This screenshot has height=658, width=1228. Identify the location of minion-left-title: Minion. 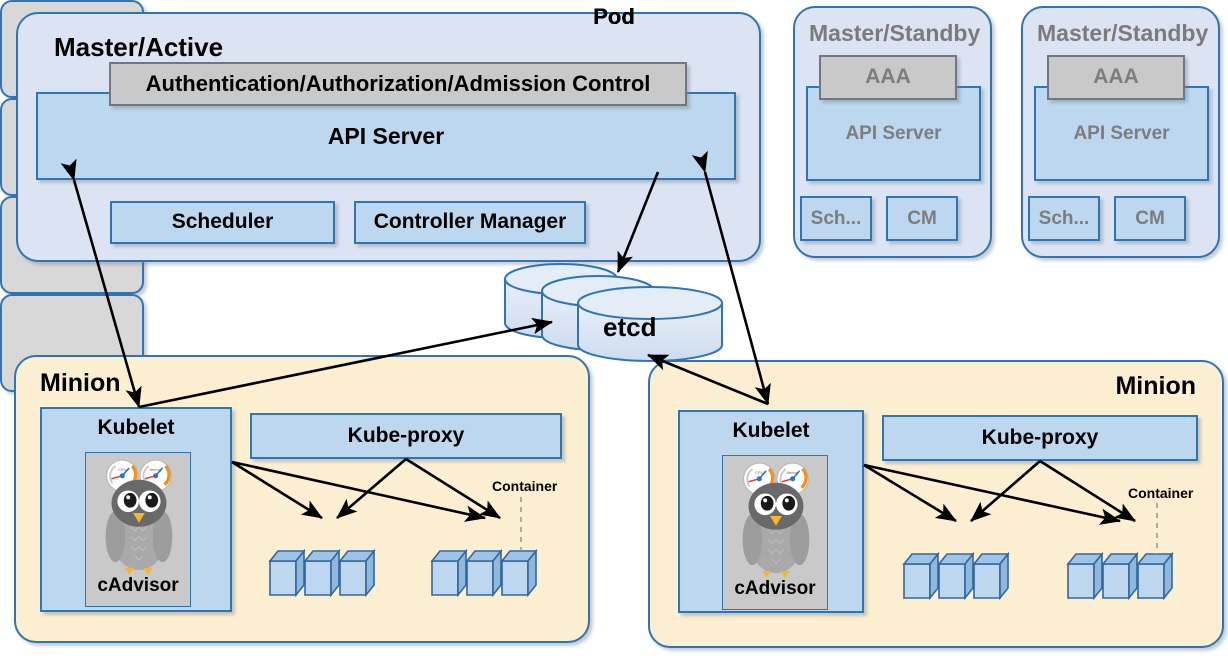
(80, 383).